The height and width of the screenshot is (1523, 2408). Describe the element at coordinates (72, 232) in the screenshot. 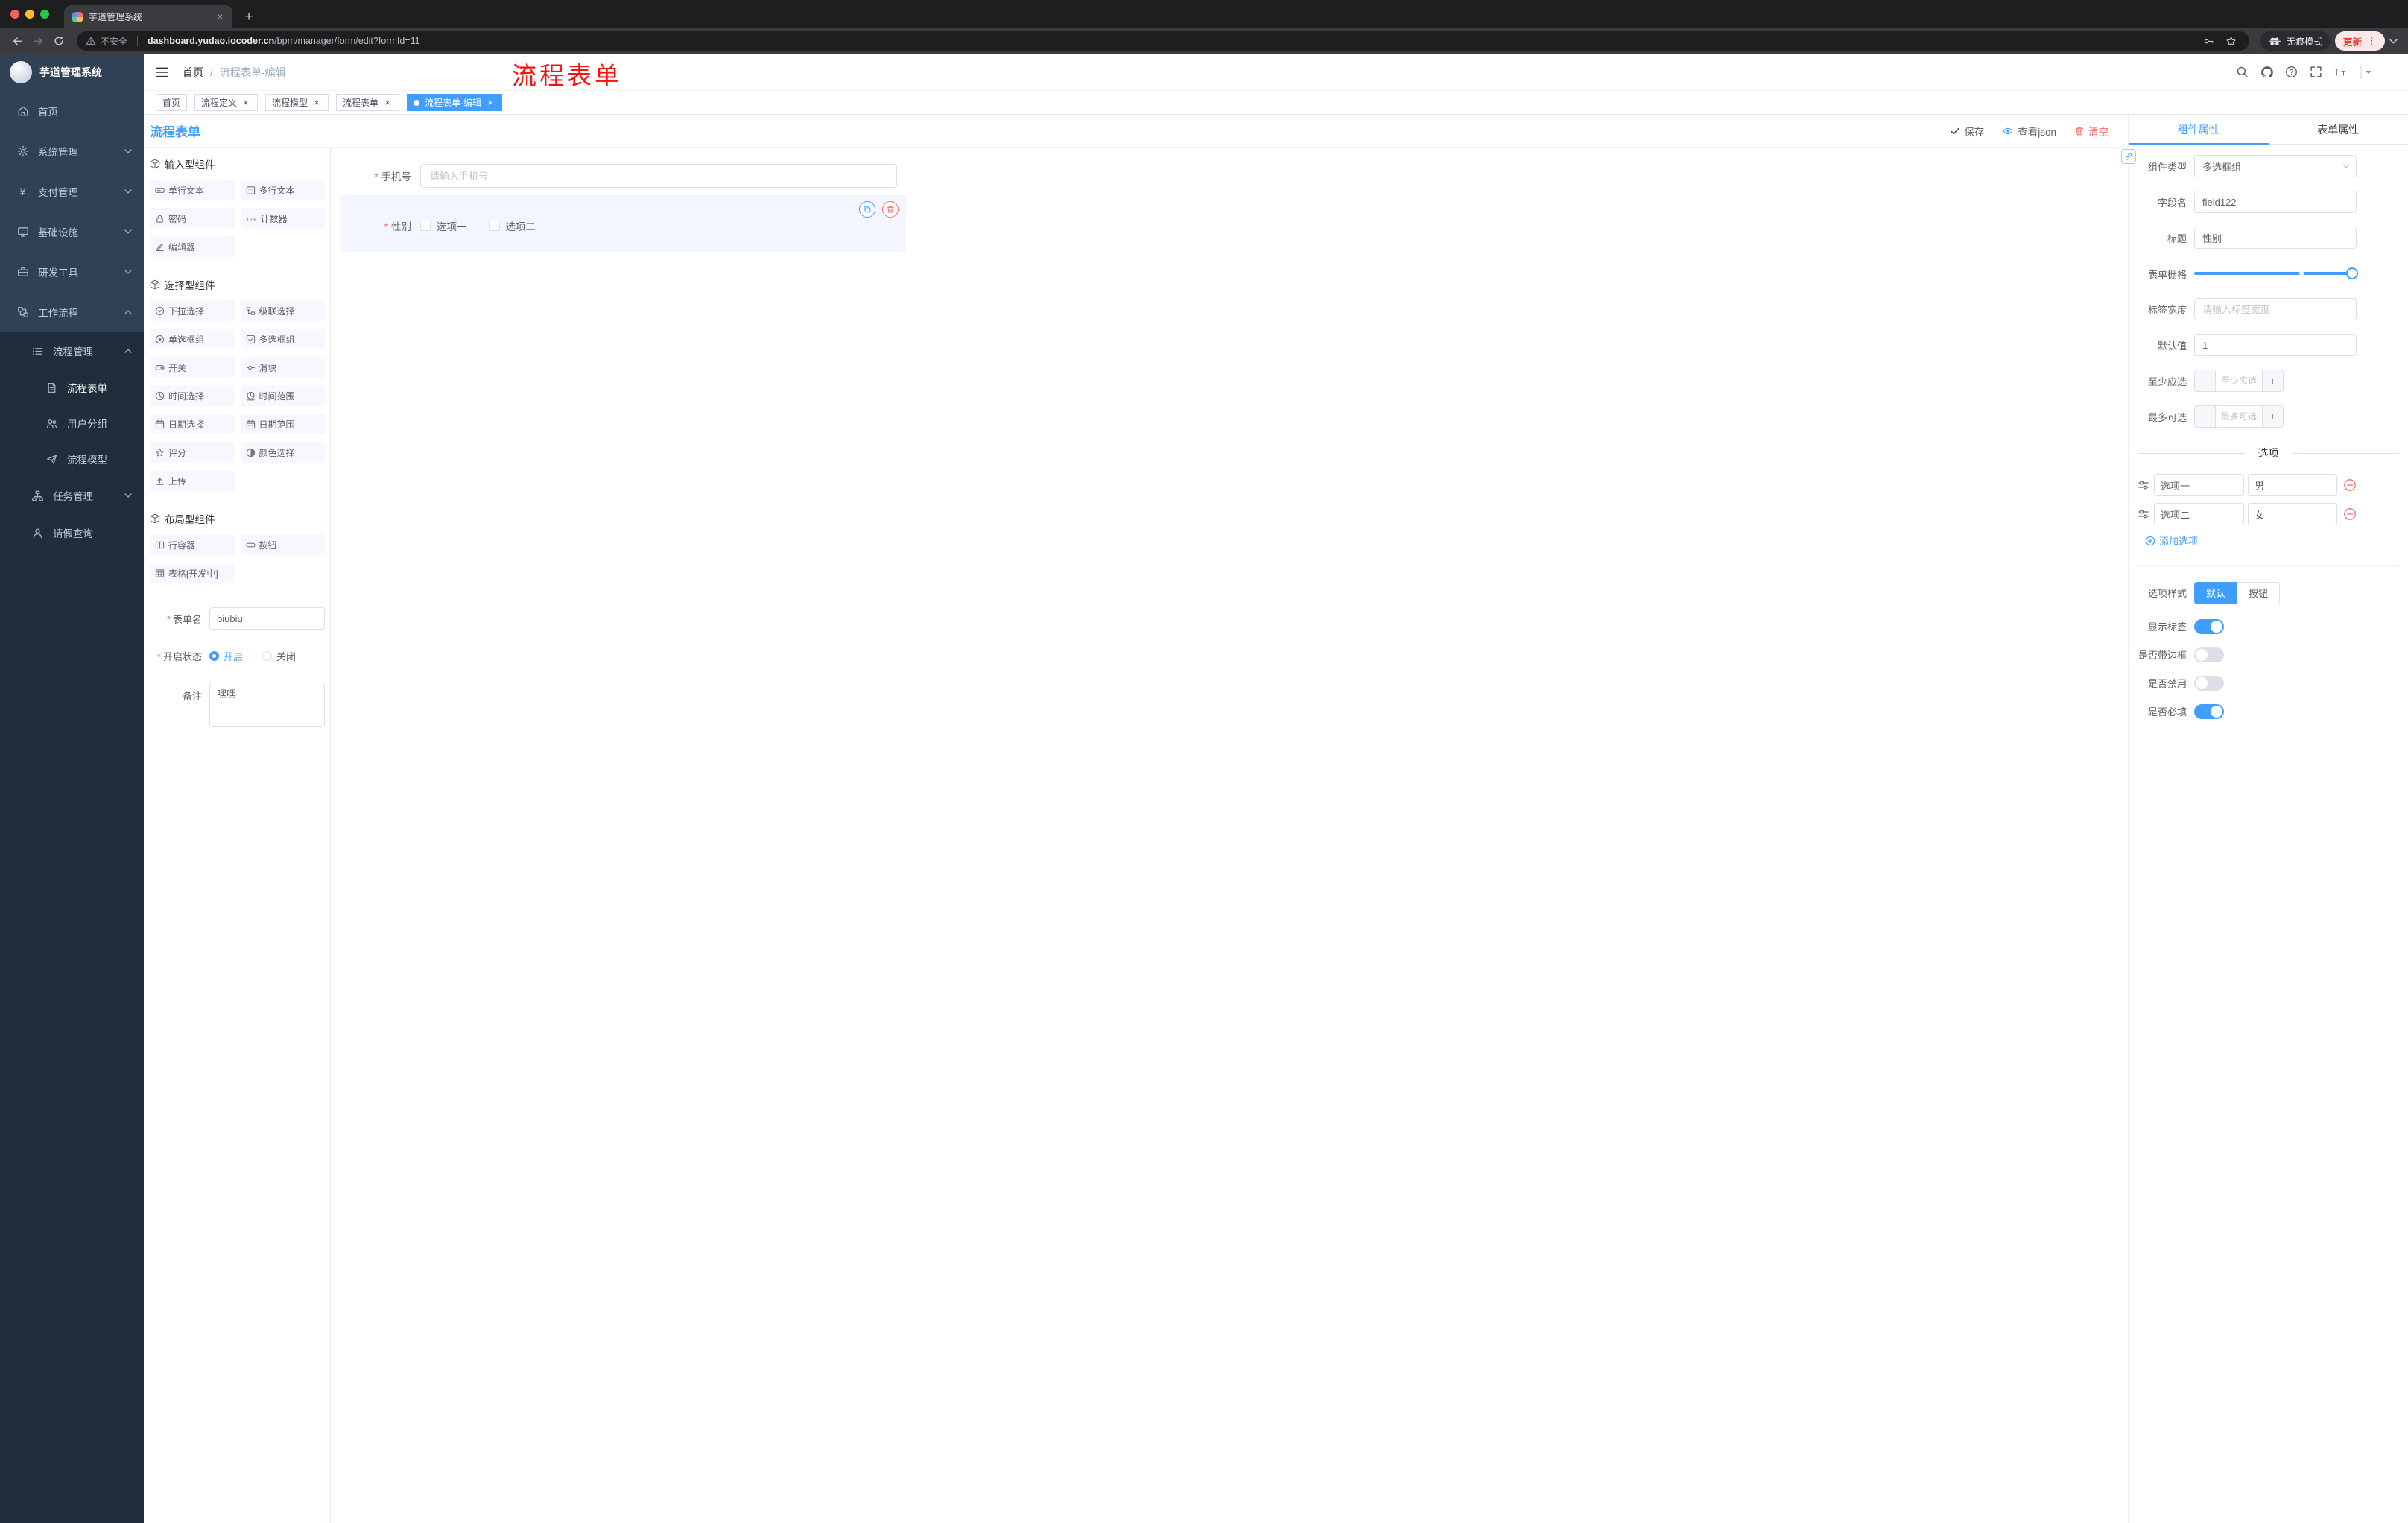

I see `sidebar-item-infrastructure: 基础设施` at that location.